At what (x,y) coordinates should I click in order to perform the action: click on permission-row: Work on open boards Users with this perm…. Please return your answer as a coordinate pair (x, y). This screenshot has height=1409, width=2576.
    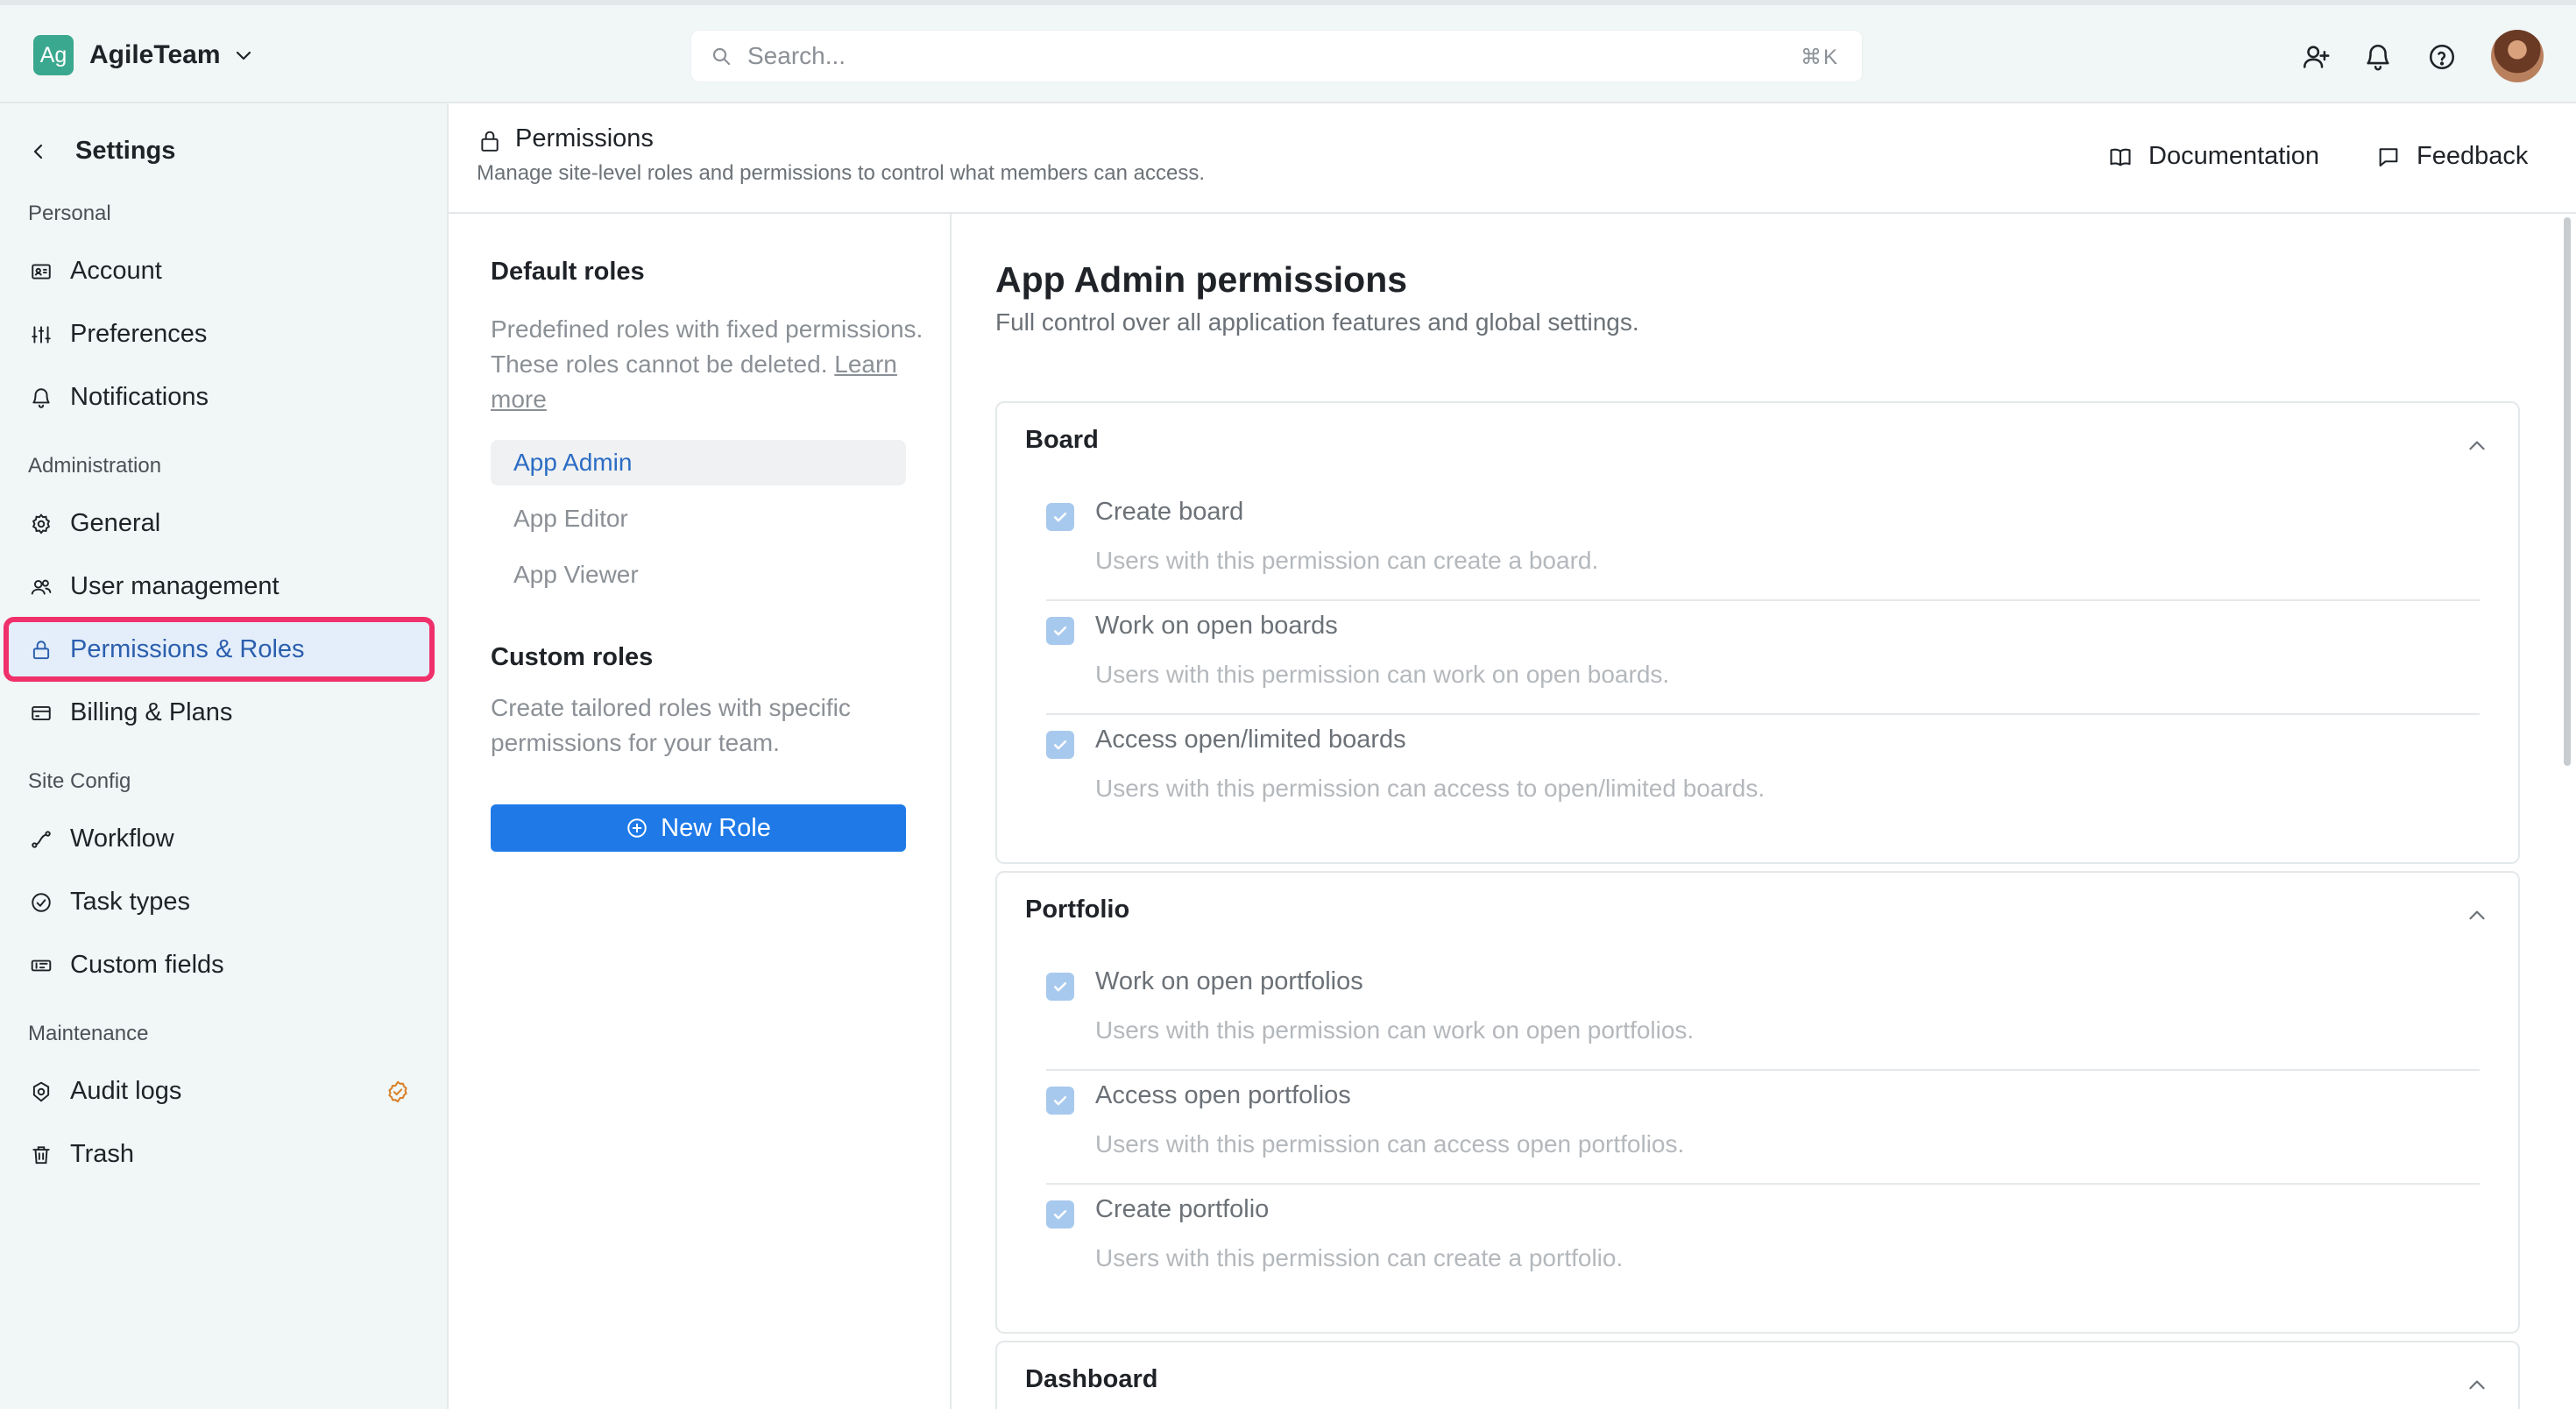
    Looking at the image, I should click on (1763, 658).